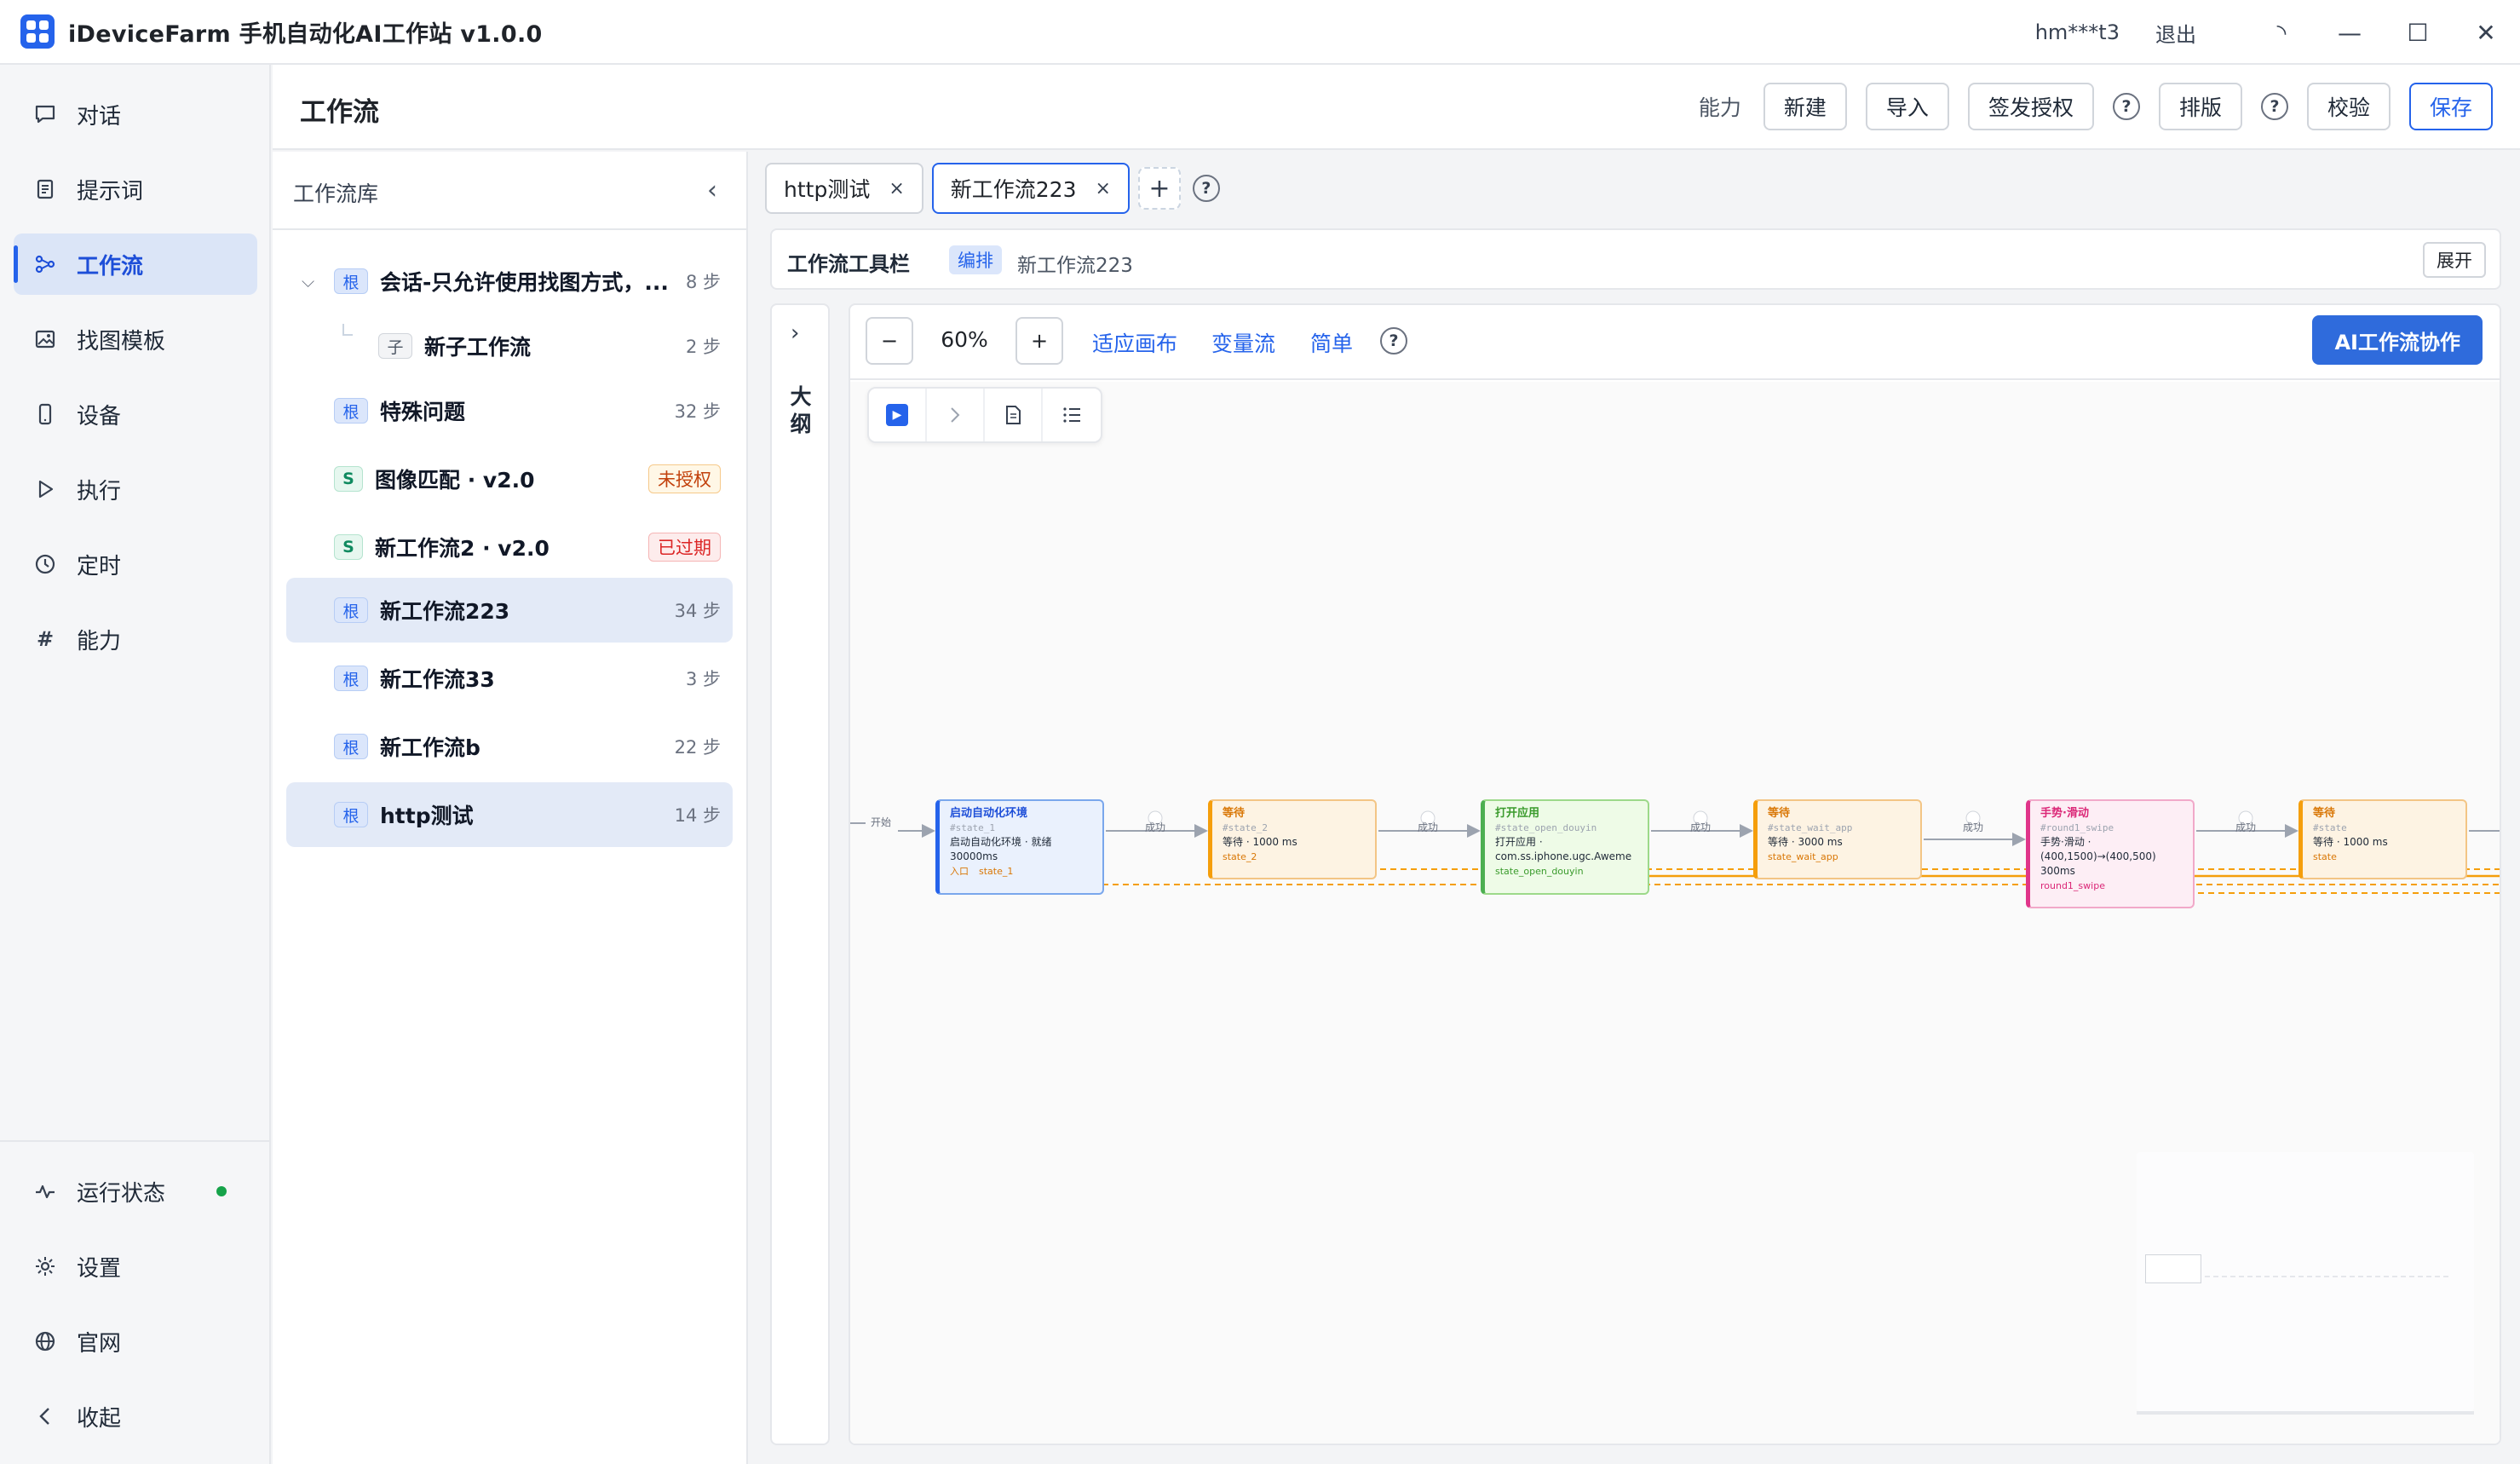  What do you see at coordinates (2031, 106) in the screenshot?
I see `sign-license-button: 签发授权` at bounding box center [2031, 106].